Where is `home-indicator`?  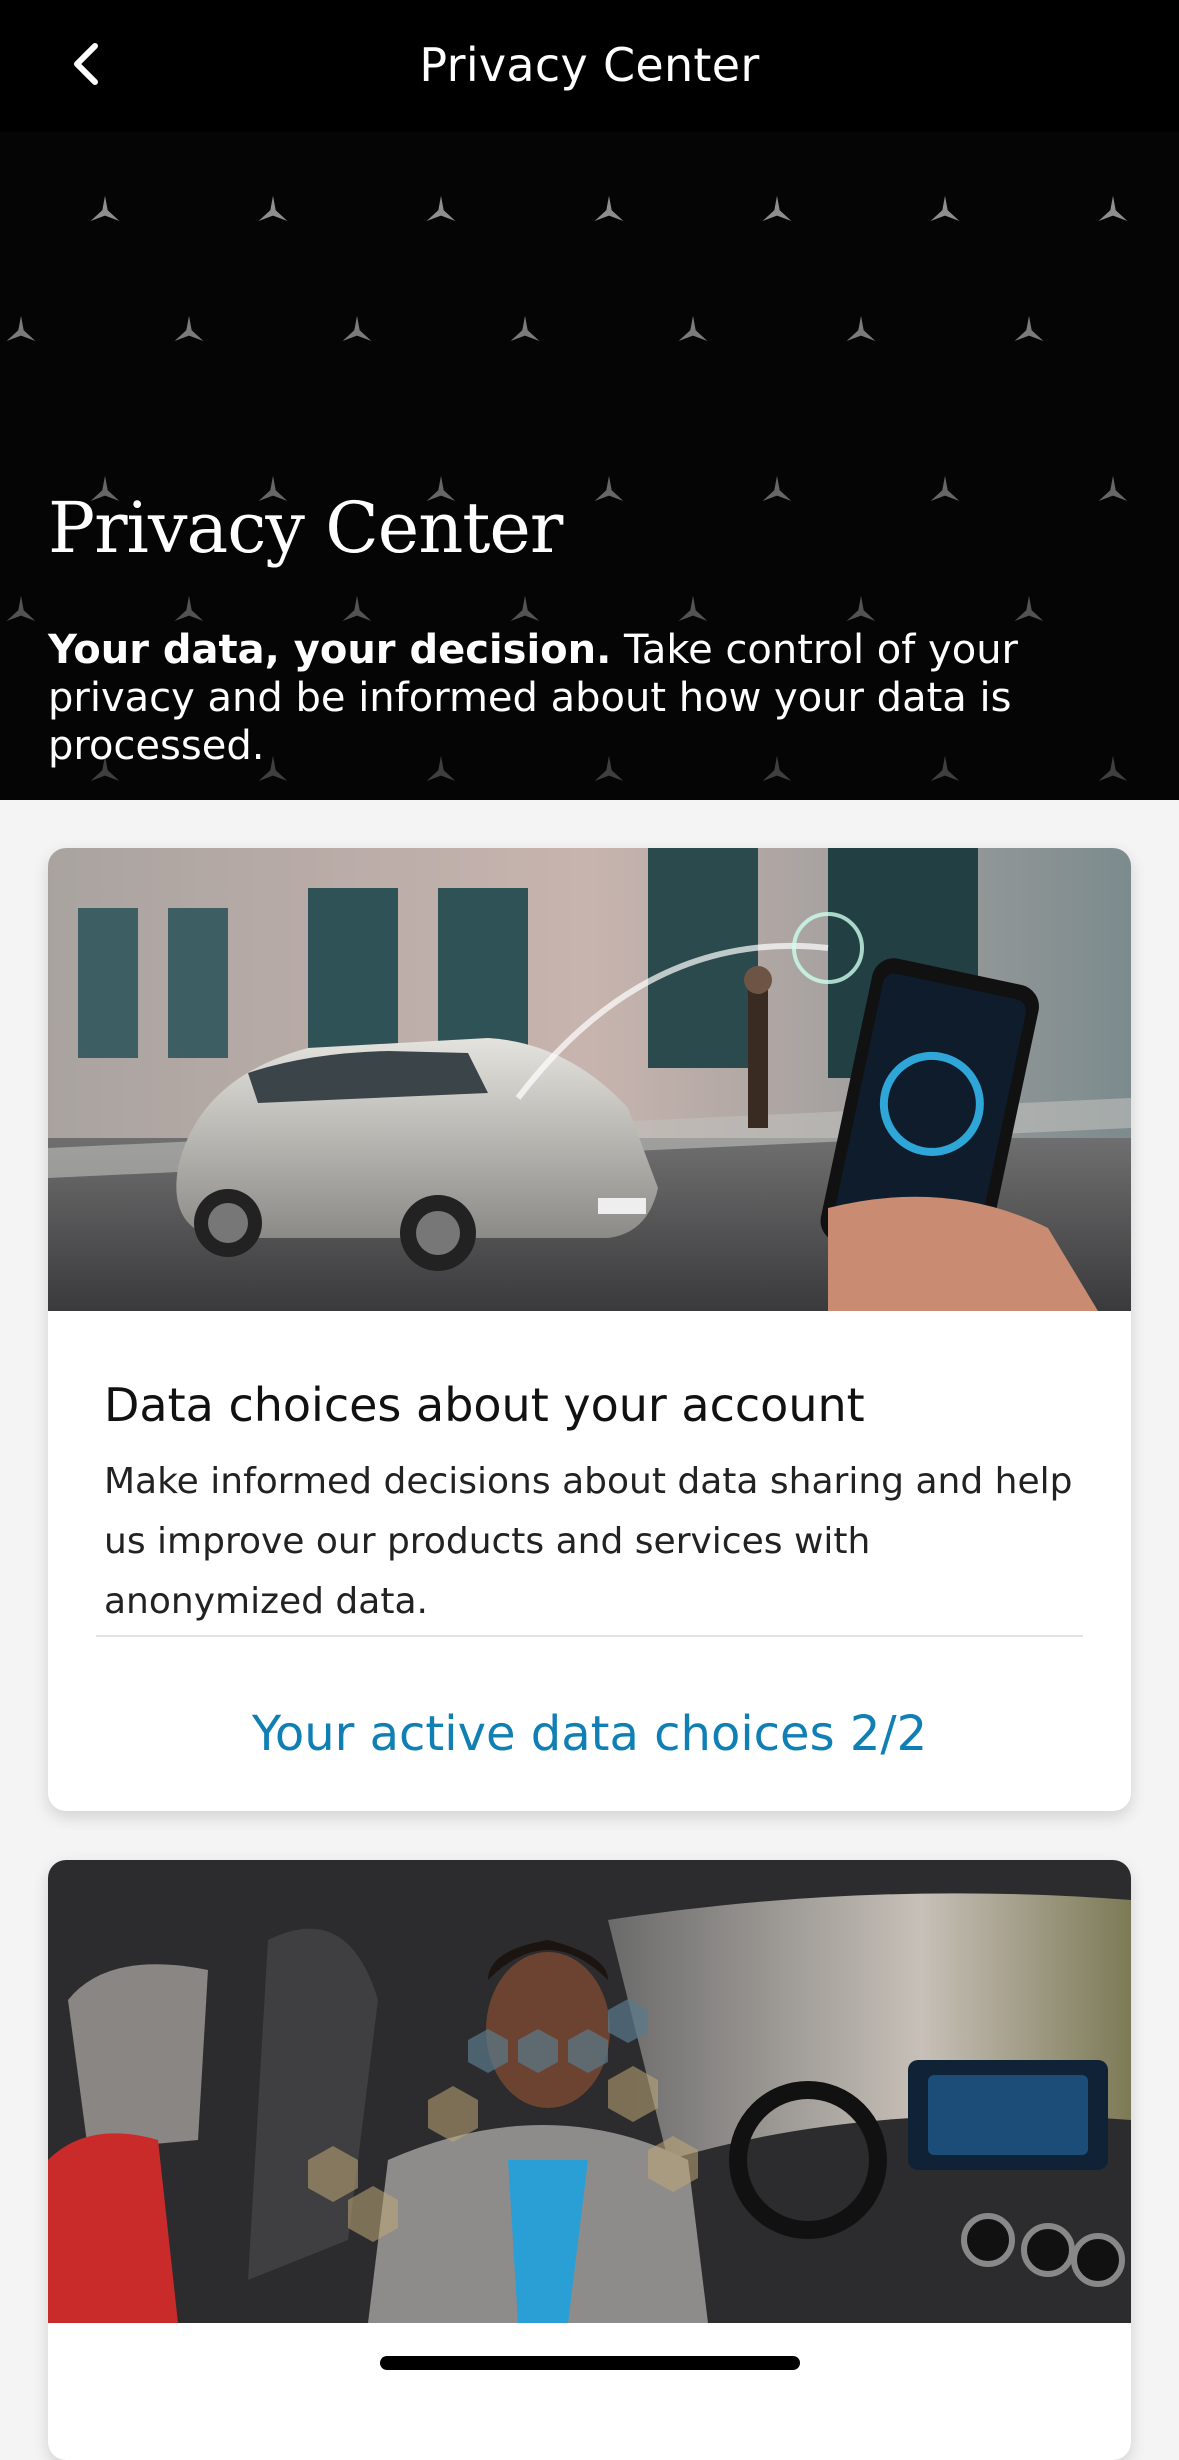
home-indicator is located at coordinates (590, 2363).